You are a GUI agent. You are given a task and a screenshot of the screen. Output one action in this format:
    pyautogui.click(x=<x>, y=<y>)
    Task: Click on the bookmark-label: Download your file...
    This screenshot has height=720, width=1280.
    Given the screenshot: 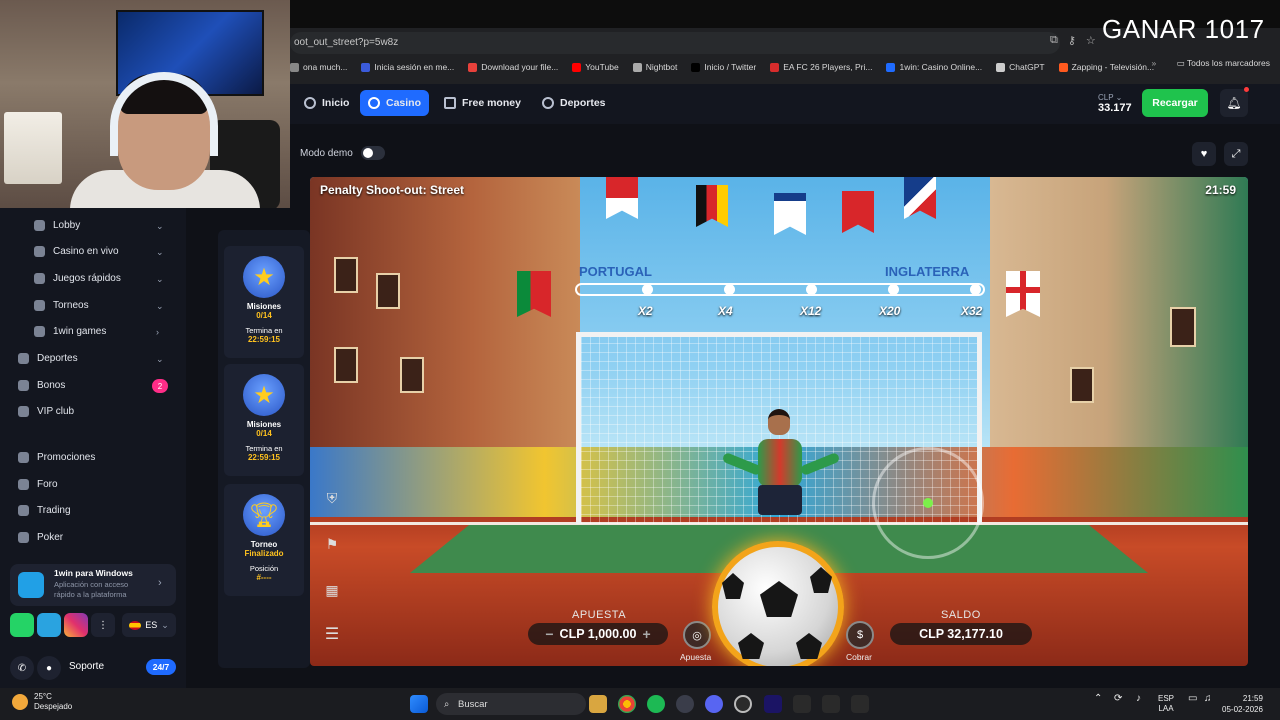 What is the action you would take?
    pyautogui.click(x=520, y=67)
    